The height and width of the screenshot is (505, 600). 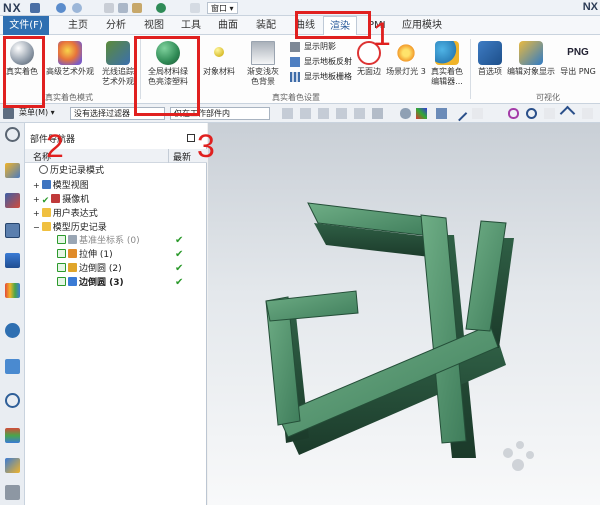 What do you see at coordinates (12, 260) in the screenshot?
I see `reuse-library-icon` at bounding box center [12, 260].